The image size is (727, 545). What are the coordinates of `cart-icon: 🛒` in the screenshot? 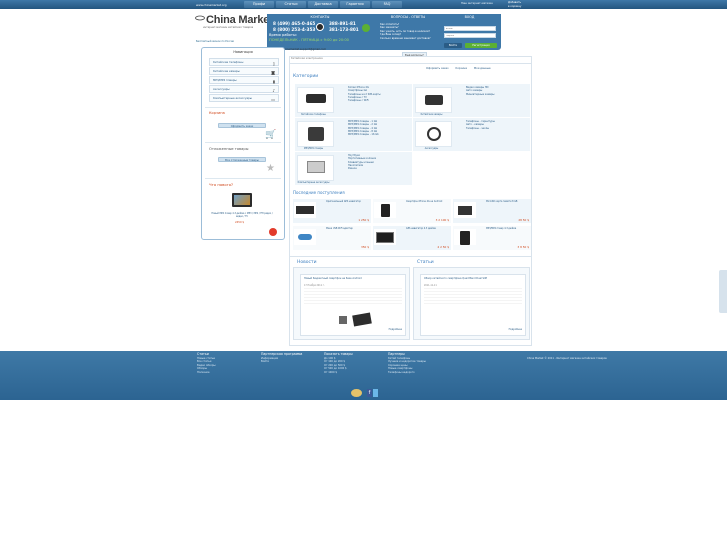 It's located at (271, 135).